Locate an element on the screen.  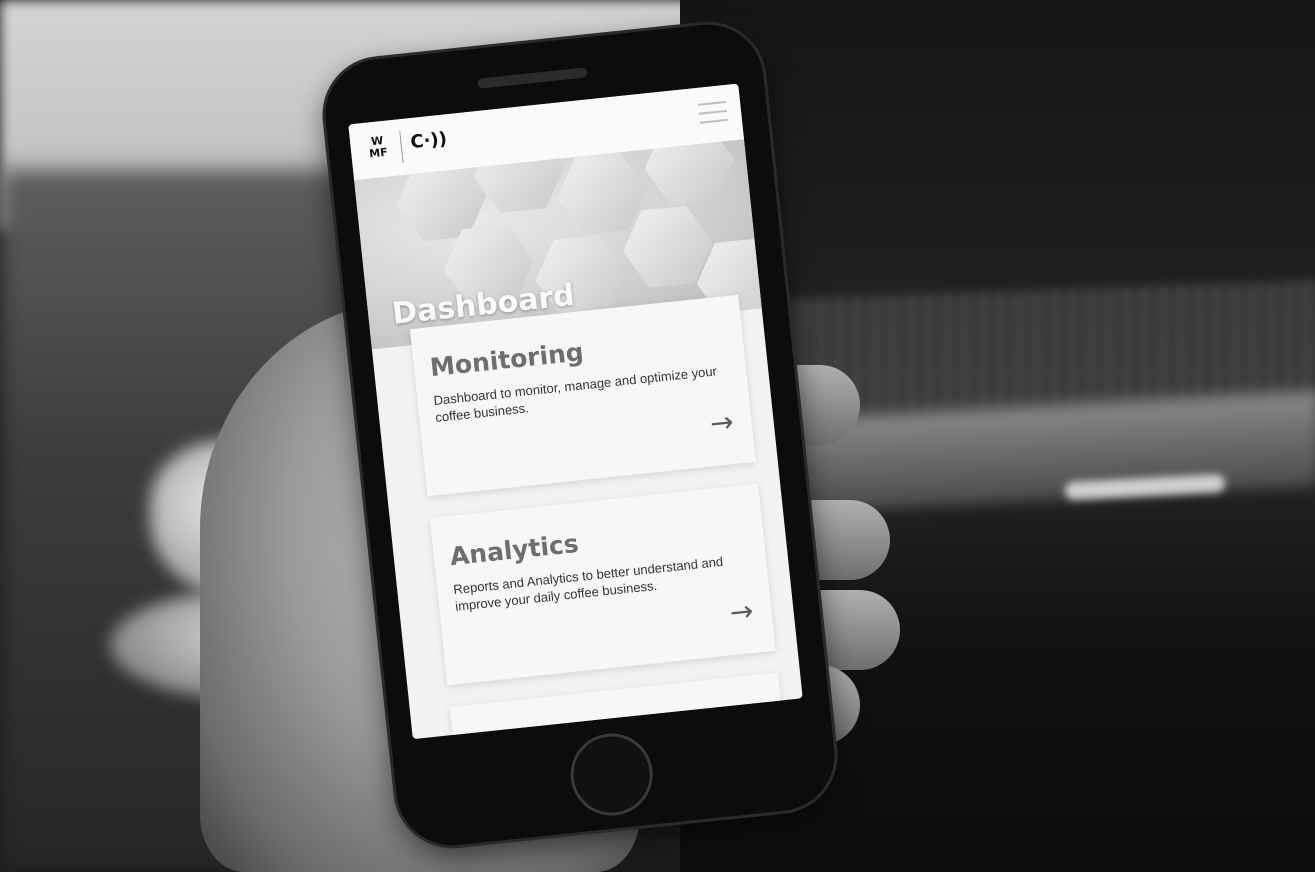
hexagon-pattern is located at coordinates (689, 173).